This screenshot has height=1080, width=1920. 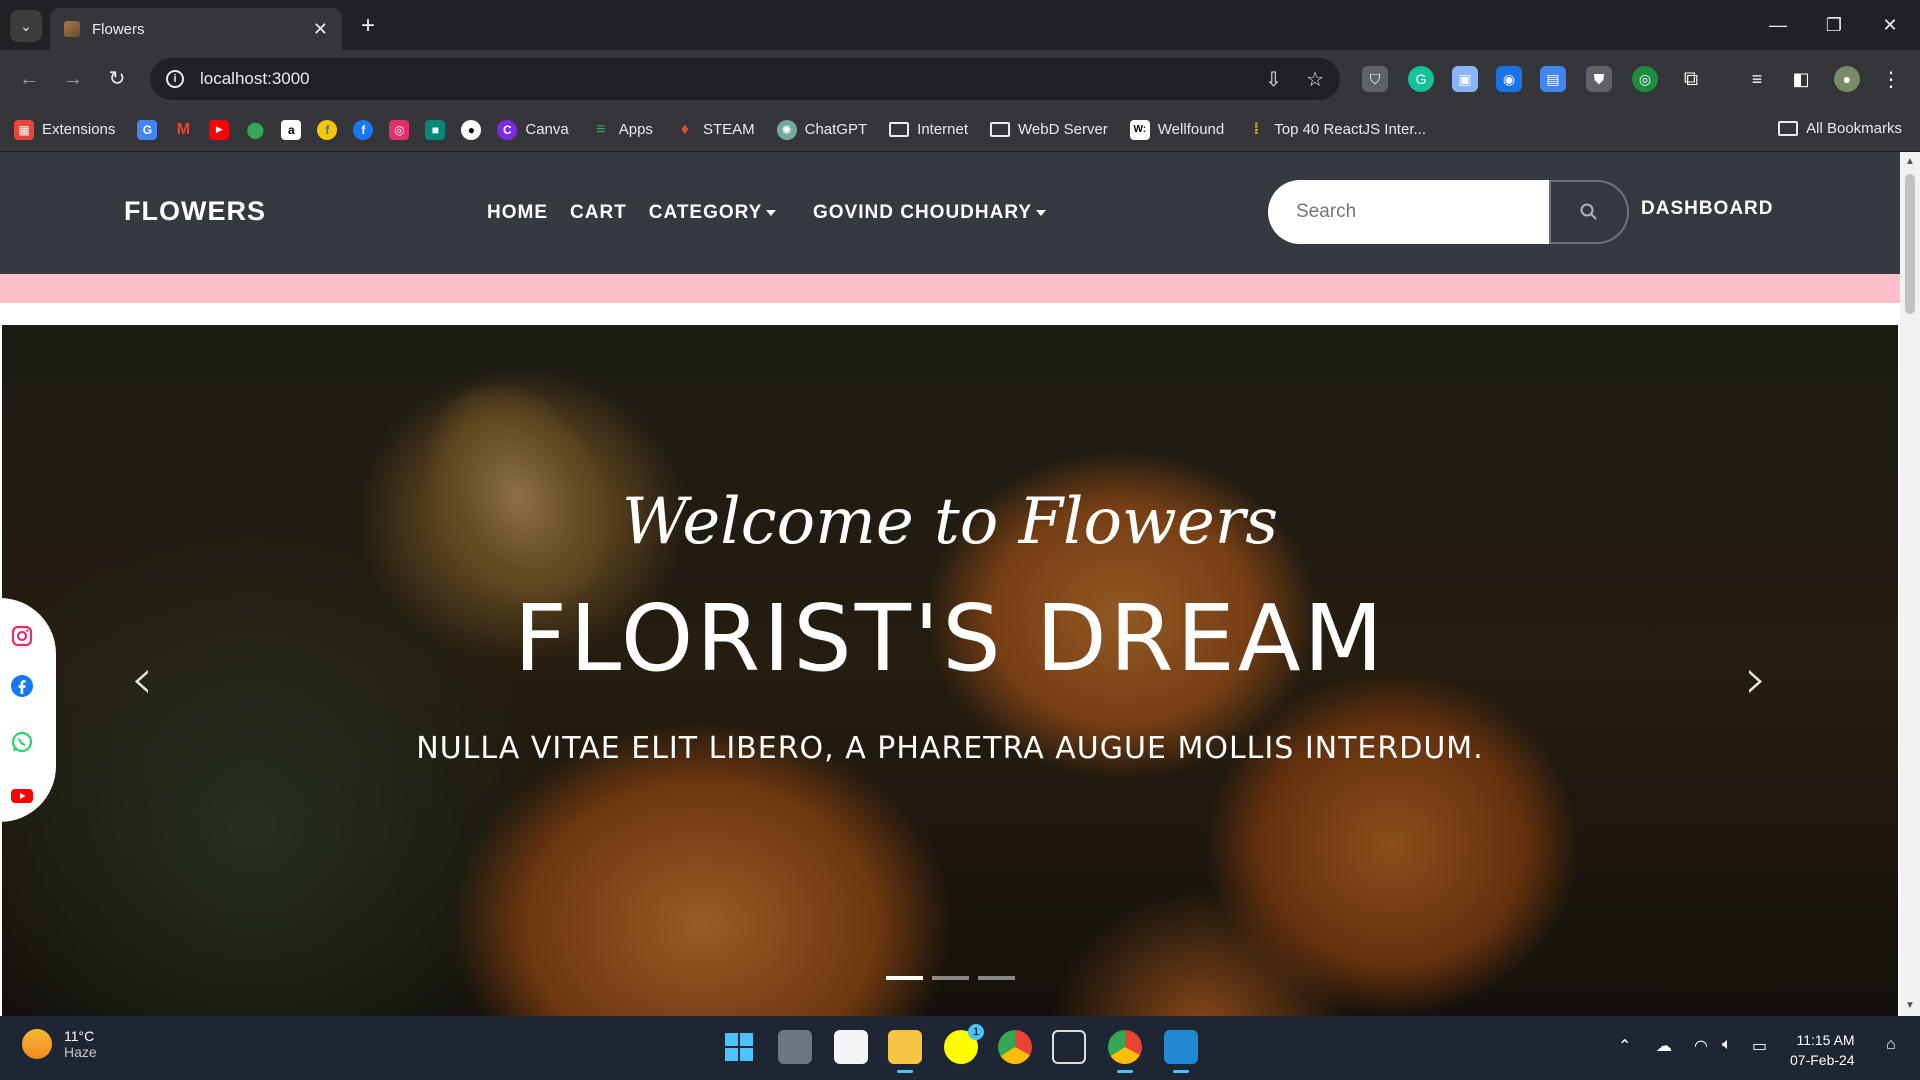 I want to click on scrollbar-thumb, so click(x=1910, y=244).